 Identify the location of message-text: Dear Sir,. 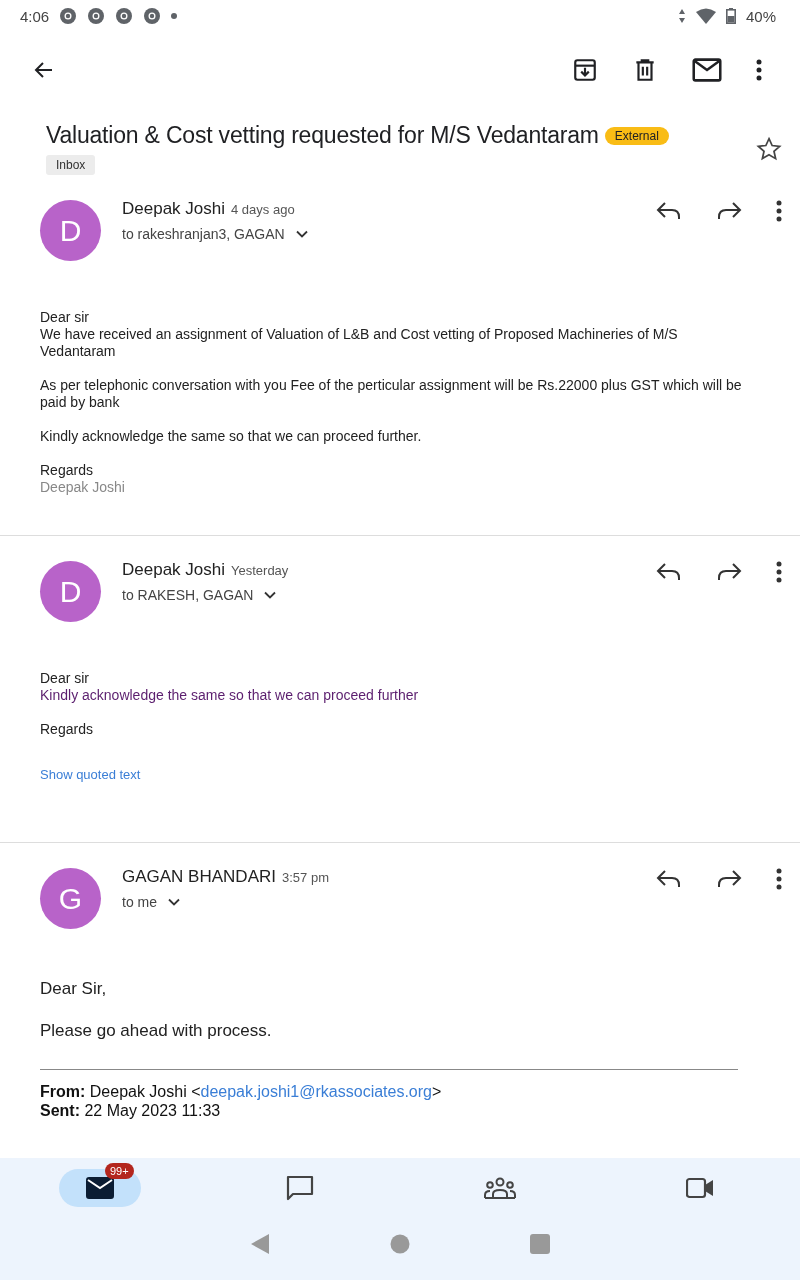
(73, 989).